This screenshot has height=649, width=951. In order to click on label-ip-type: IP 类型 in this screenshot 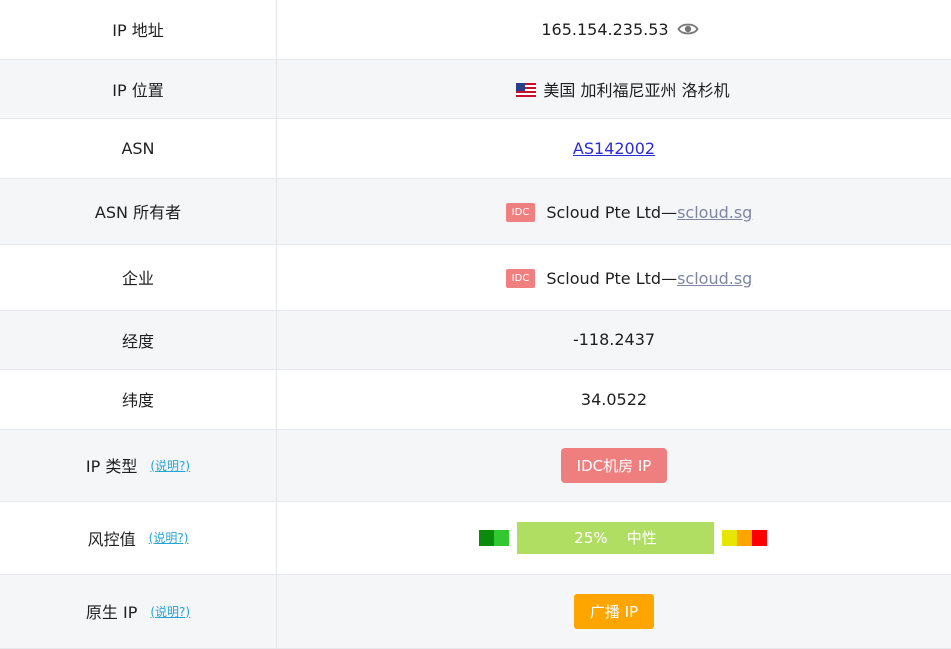, I will do `click(111, 465)`.